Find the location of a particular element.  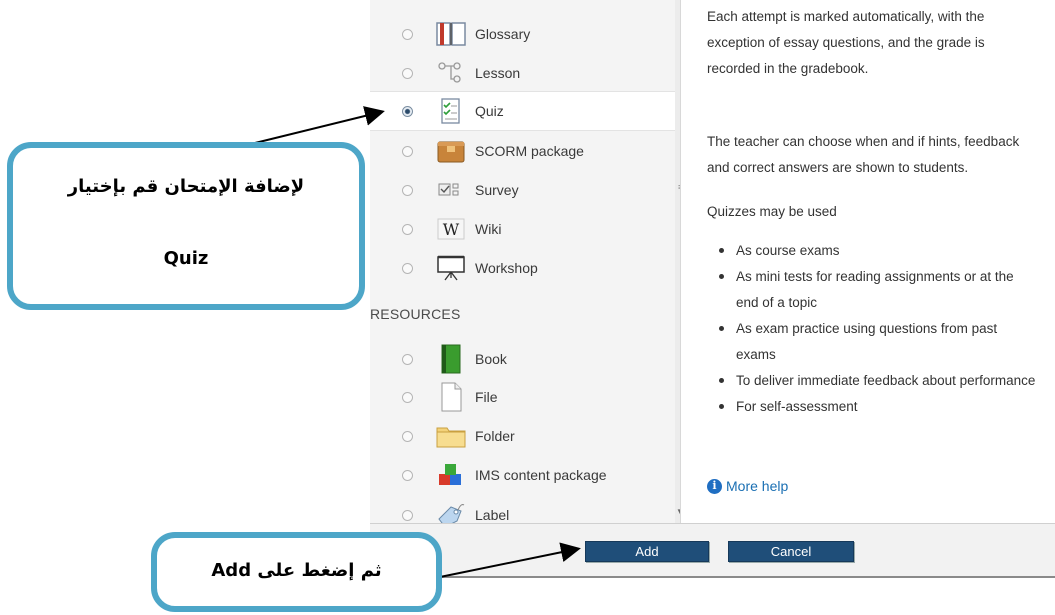

quiz-callout: لإضافة الإمتحان قم بإختيار Quiz is located at coordinates (186, 226).